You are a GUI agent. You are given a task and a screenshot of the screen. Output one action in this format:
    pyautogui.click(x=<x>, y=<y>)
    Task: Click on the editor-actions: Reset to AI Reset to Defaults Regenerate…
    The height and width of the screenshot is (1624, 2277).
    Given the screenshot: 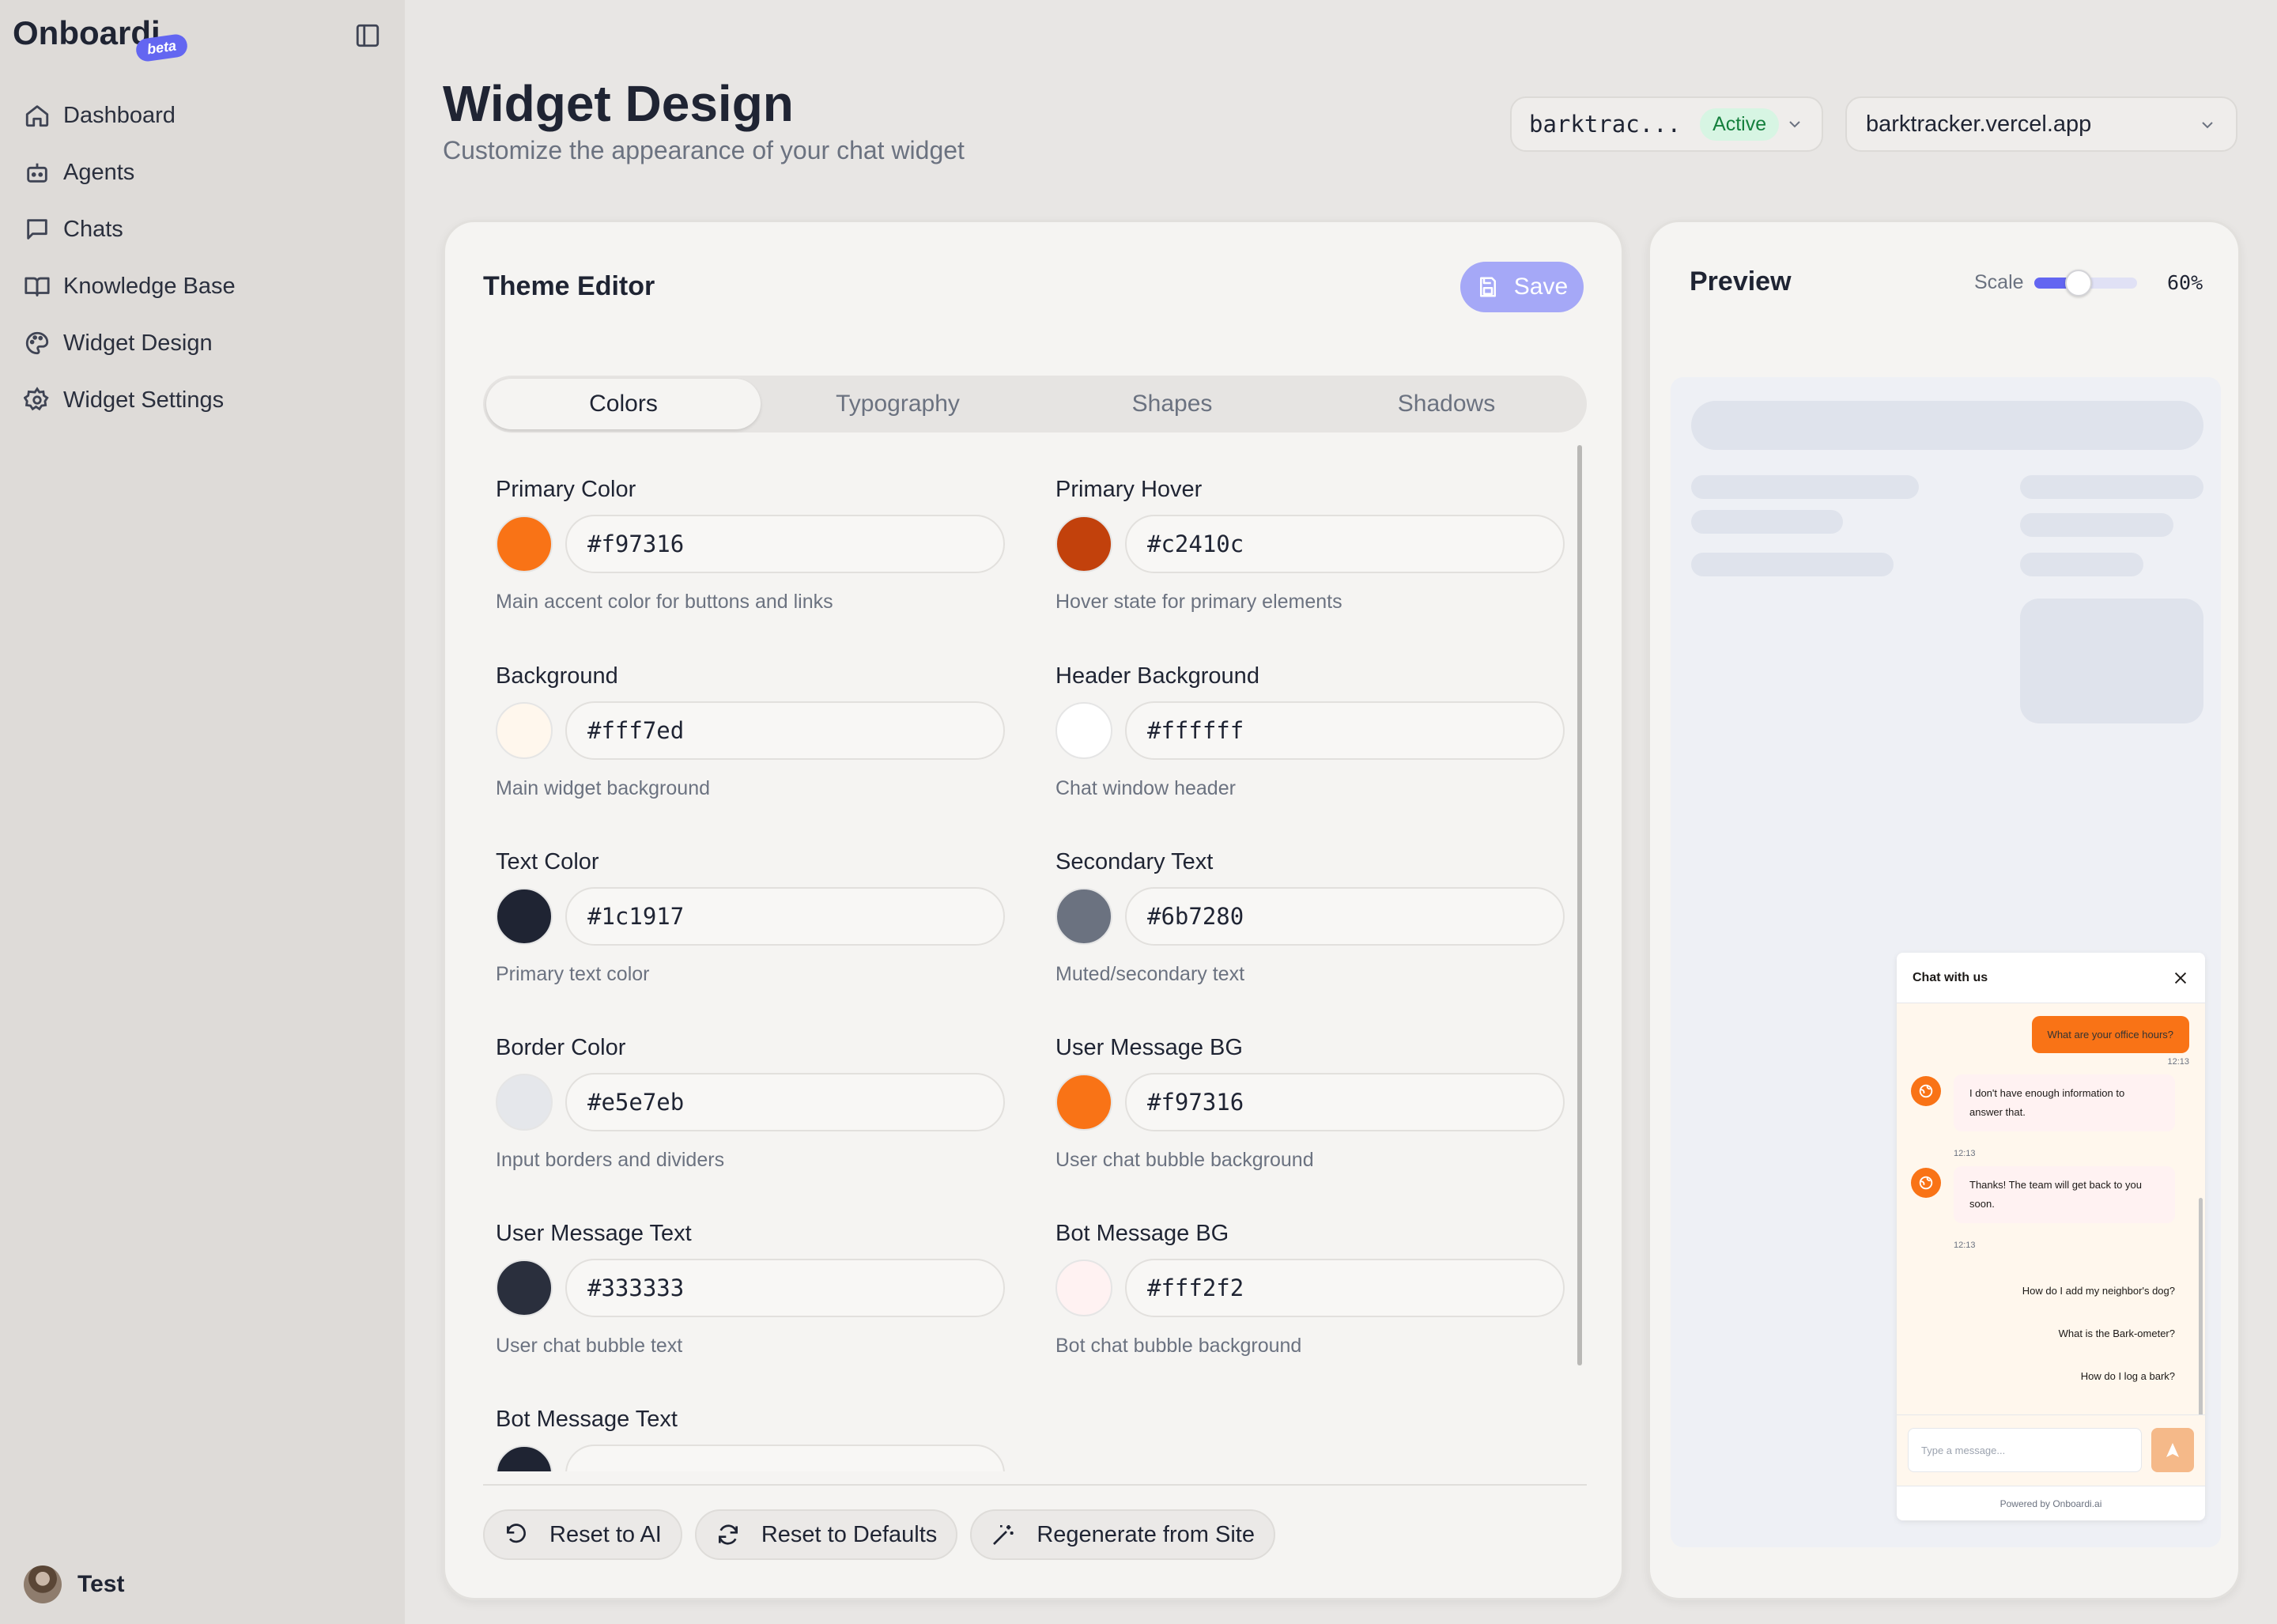 What is the action you would take?
    pyautogui.click(x=885, y=1535)
    